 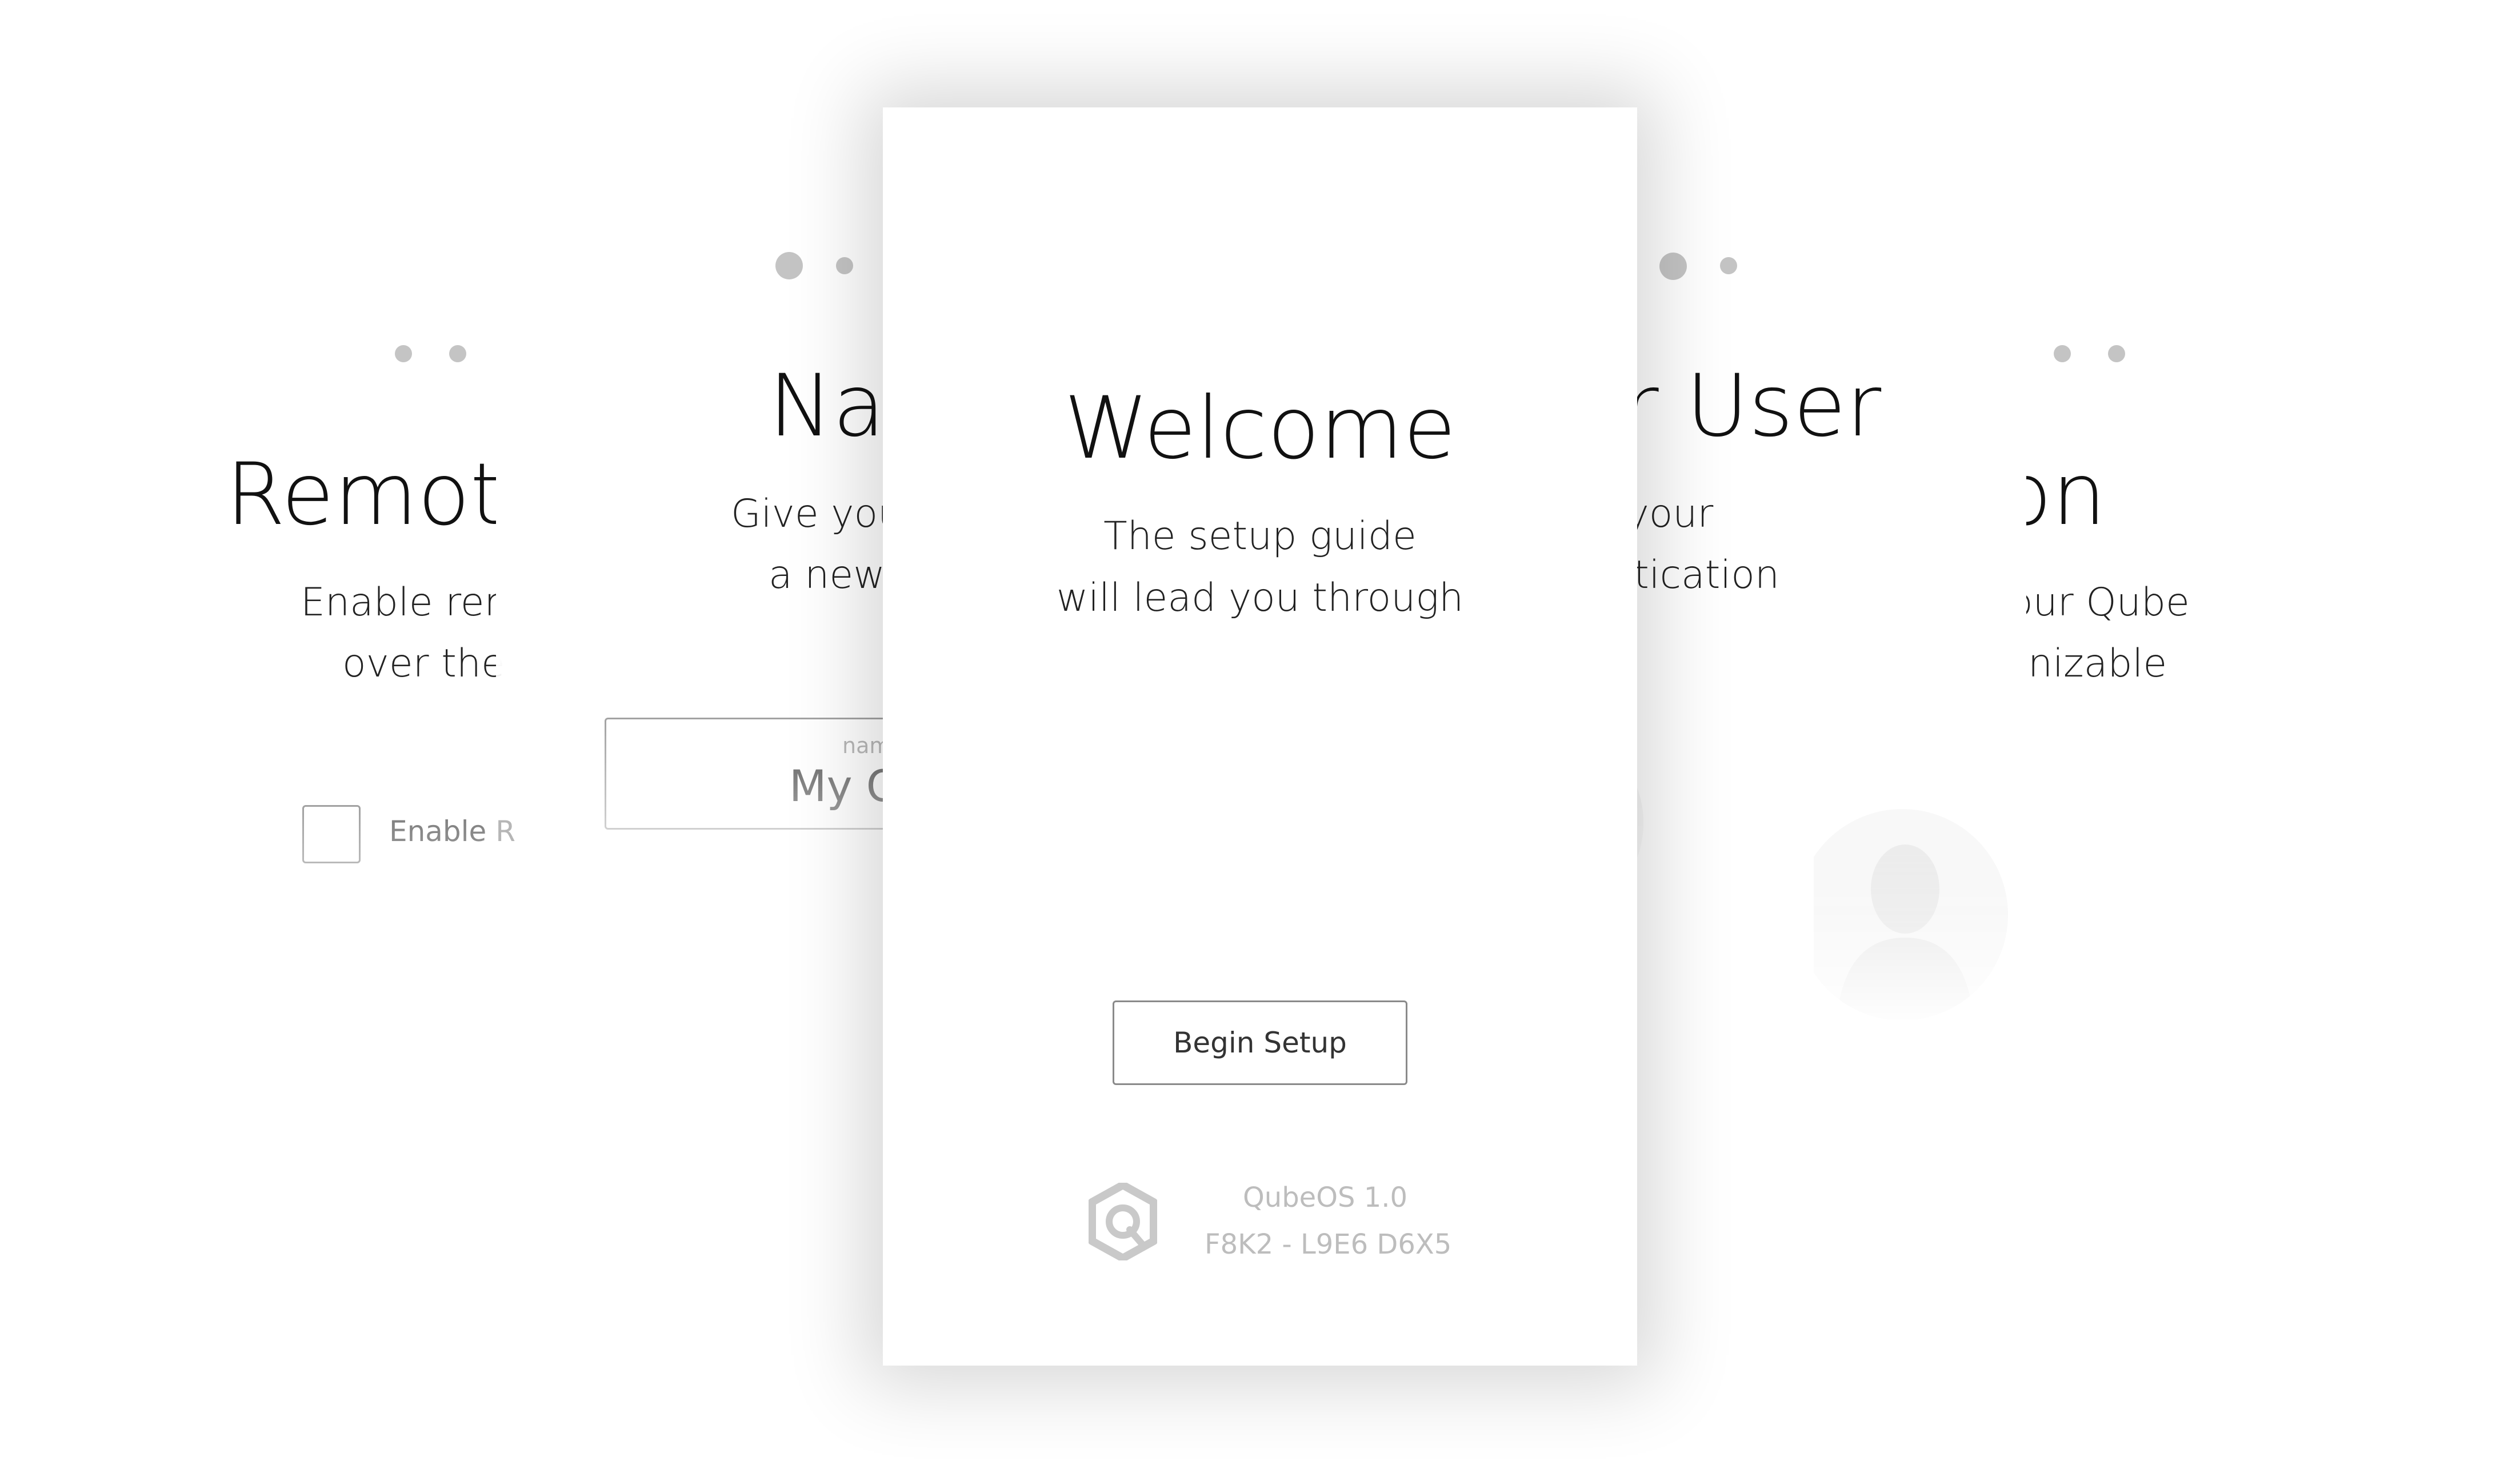 I want to click on begin-setup-button: Begin Setup, so click(x=1260, y=1042).